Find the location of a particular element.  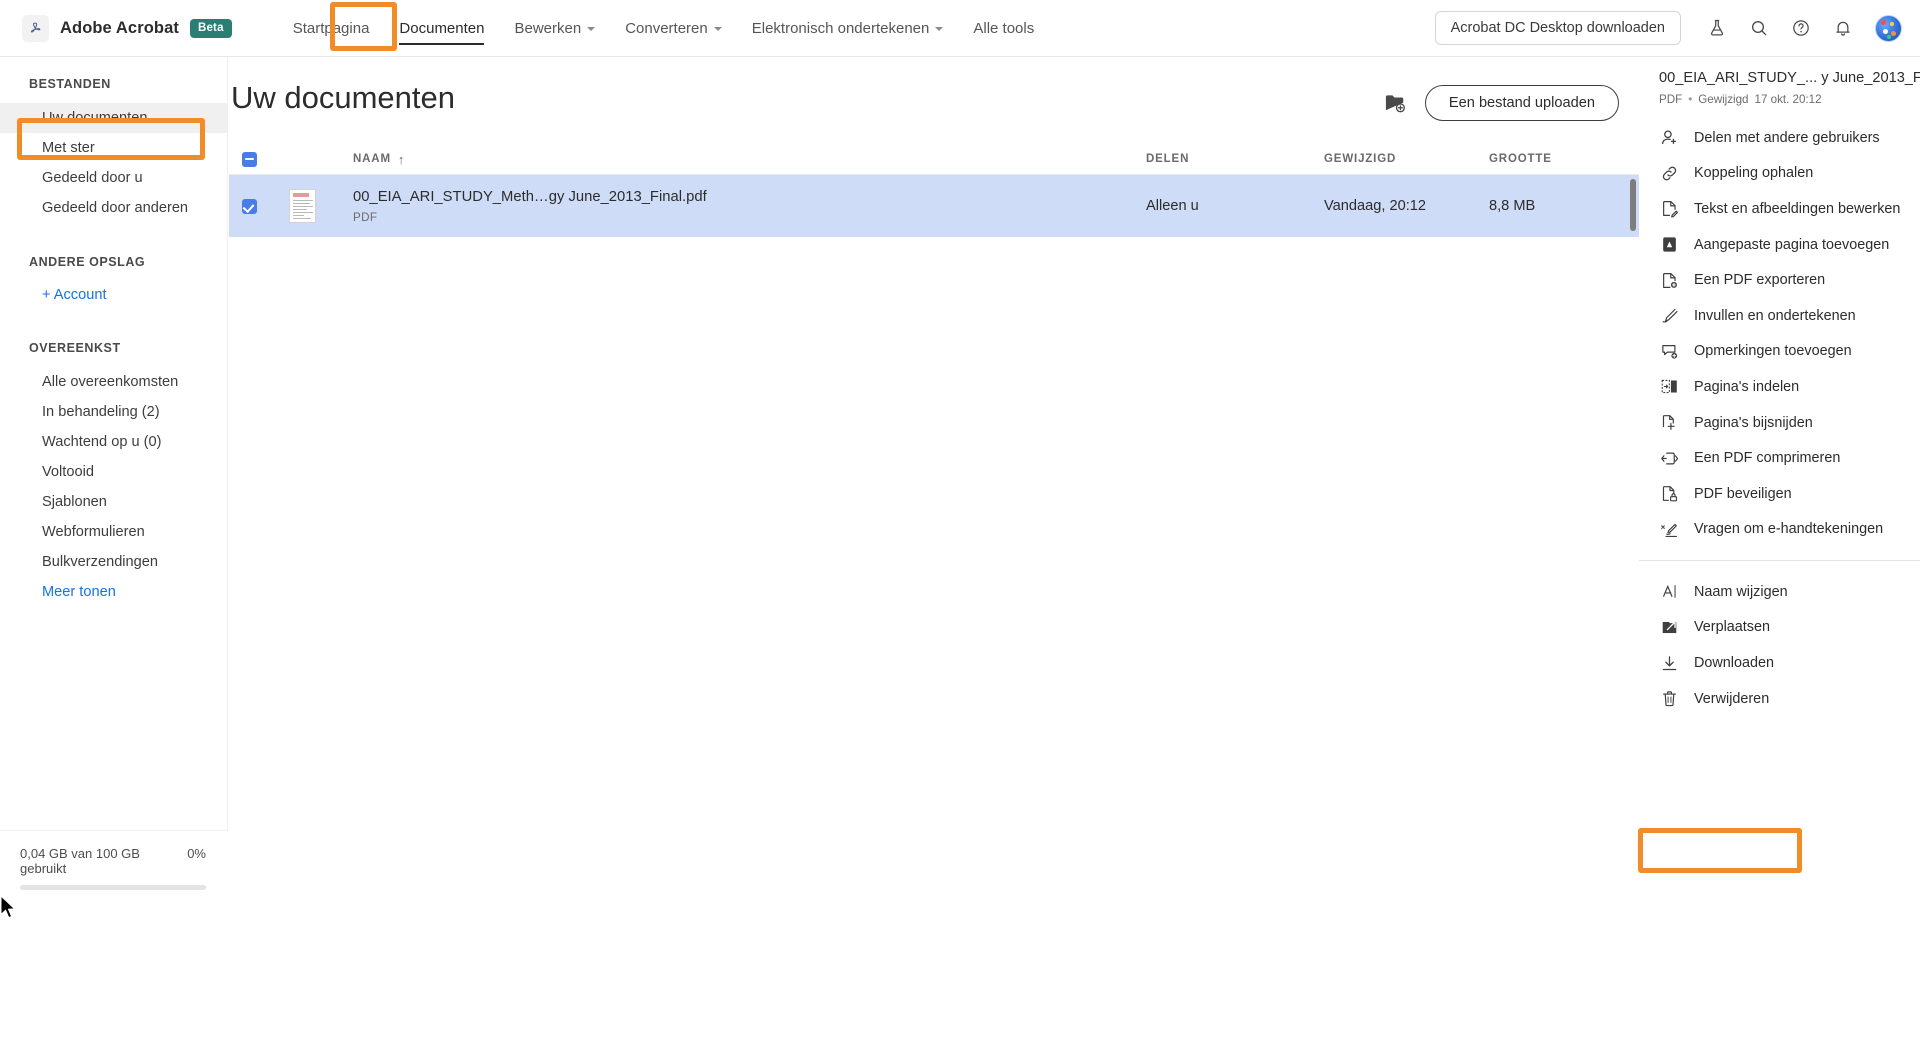

nav-label: Elektronisch ondertekenen is located at coordinates (840, 28).